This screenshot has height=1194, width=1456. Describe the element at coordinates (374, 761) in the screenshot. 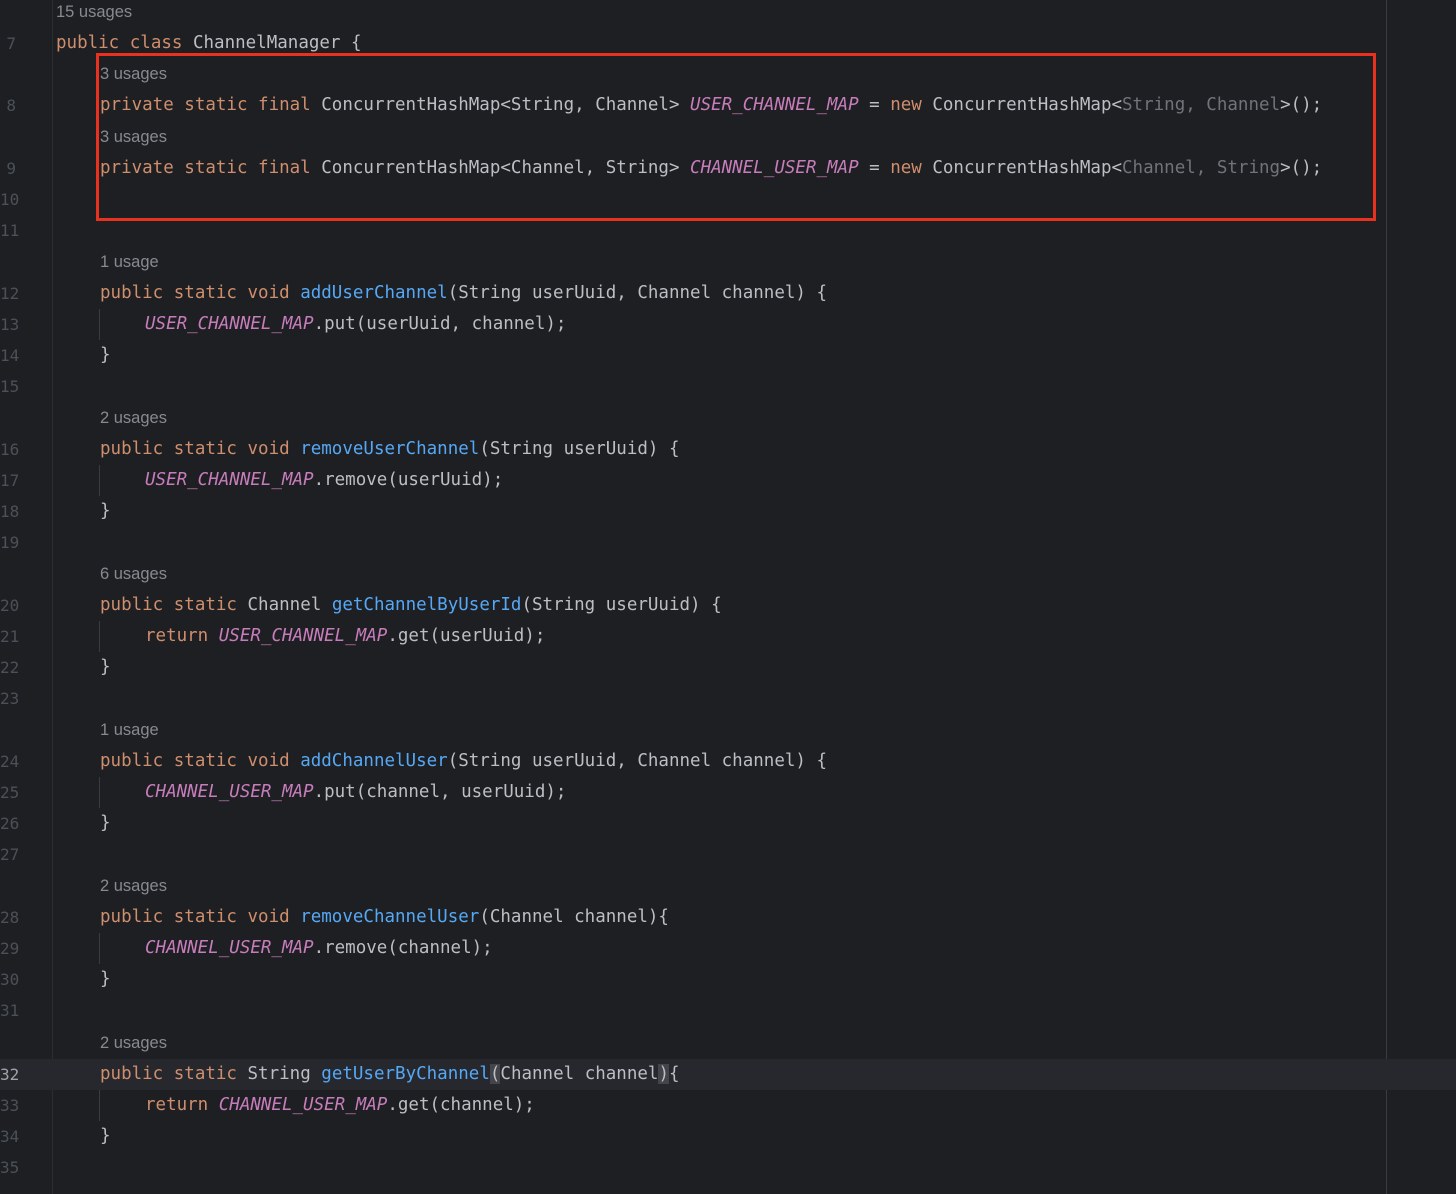

I see `method-name: addChannelUser` at that location.